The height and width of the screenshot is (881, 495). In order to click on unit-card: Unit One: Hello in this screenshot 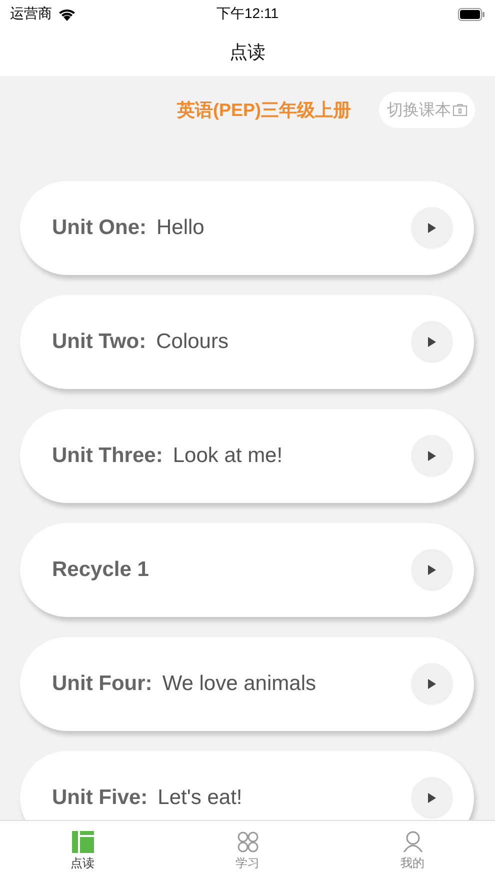, I will do `click(247, 228)`.